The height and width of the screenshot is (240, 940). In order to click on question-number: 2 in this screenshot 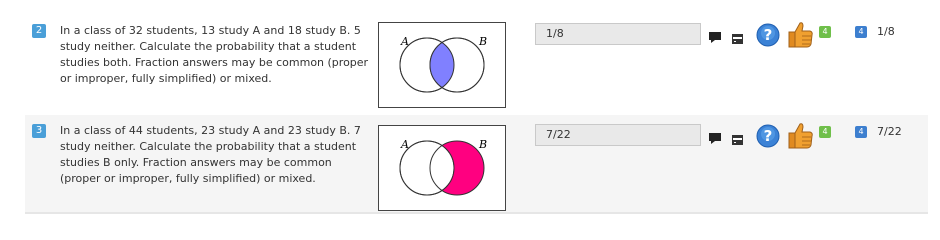, I will do `click(39, 31)`.